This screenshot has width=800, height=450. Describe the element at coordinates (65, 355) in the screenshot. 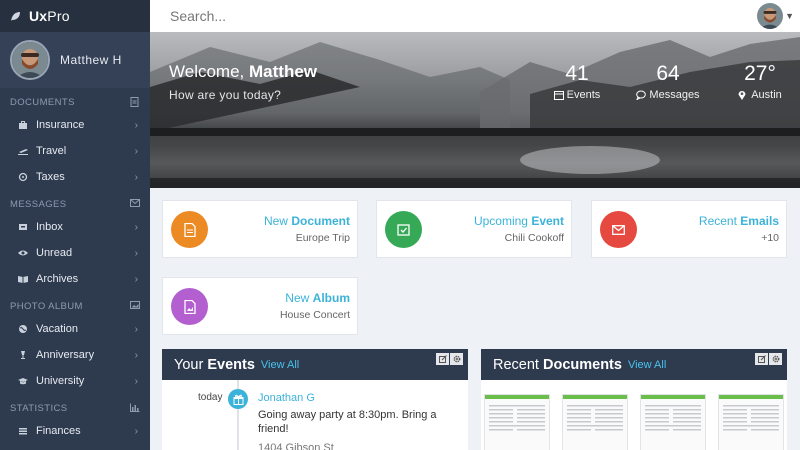

I see `sidebar-item-label: Anniversary` at that location.